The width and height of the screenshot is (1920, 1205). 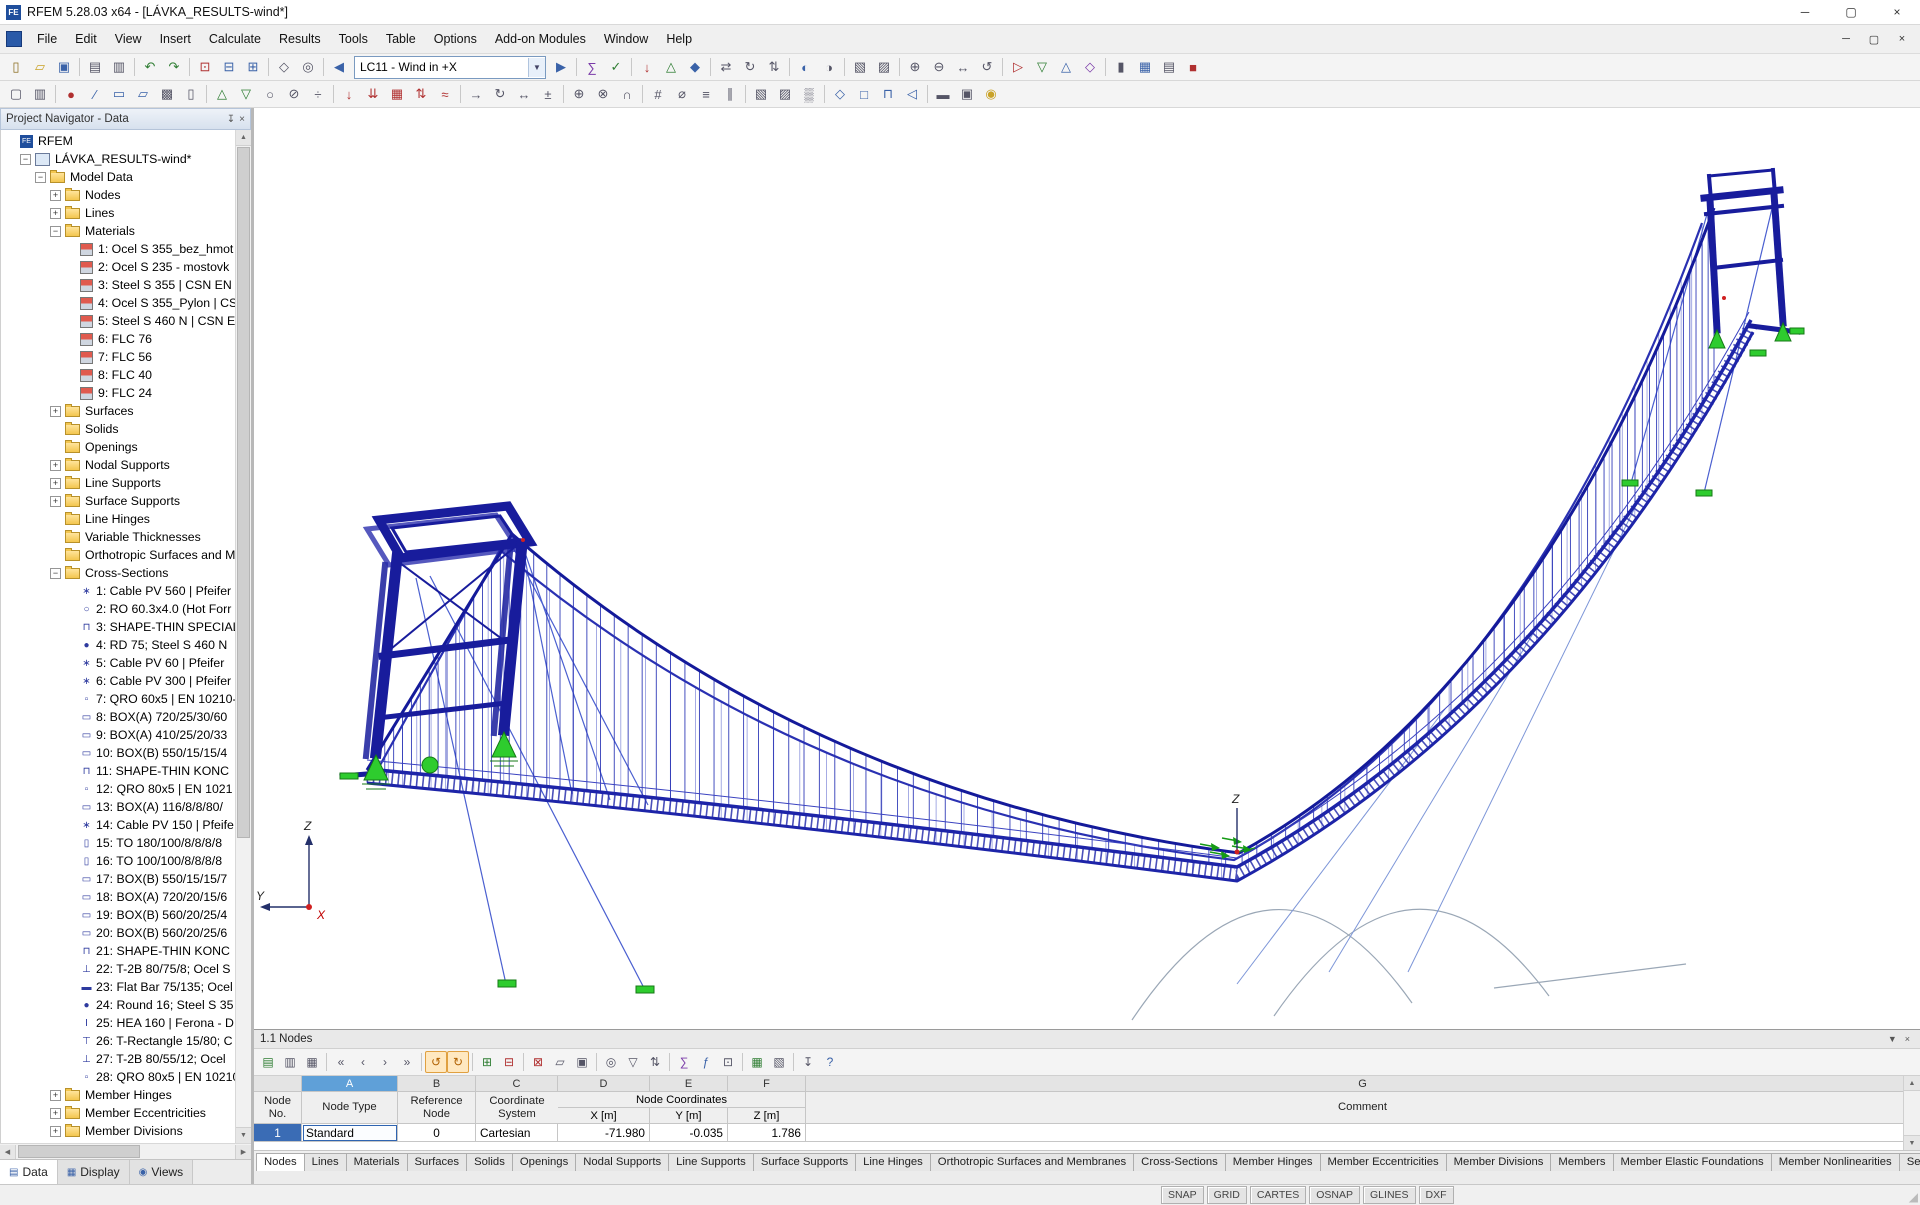 I want to click on tree-item: ⊓ 11: SHAPE-THIN KONC, so click(x=126, y=771).